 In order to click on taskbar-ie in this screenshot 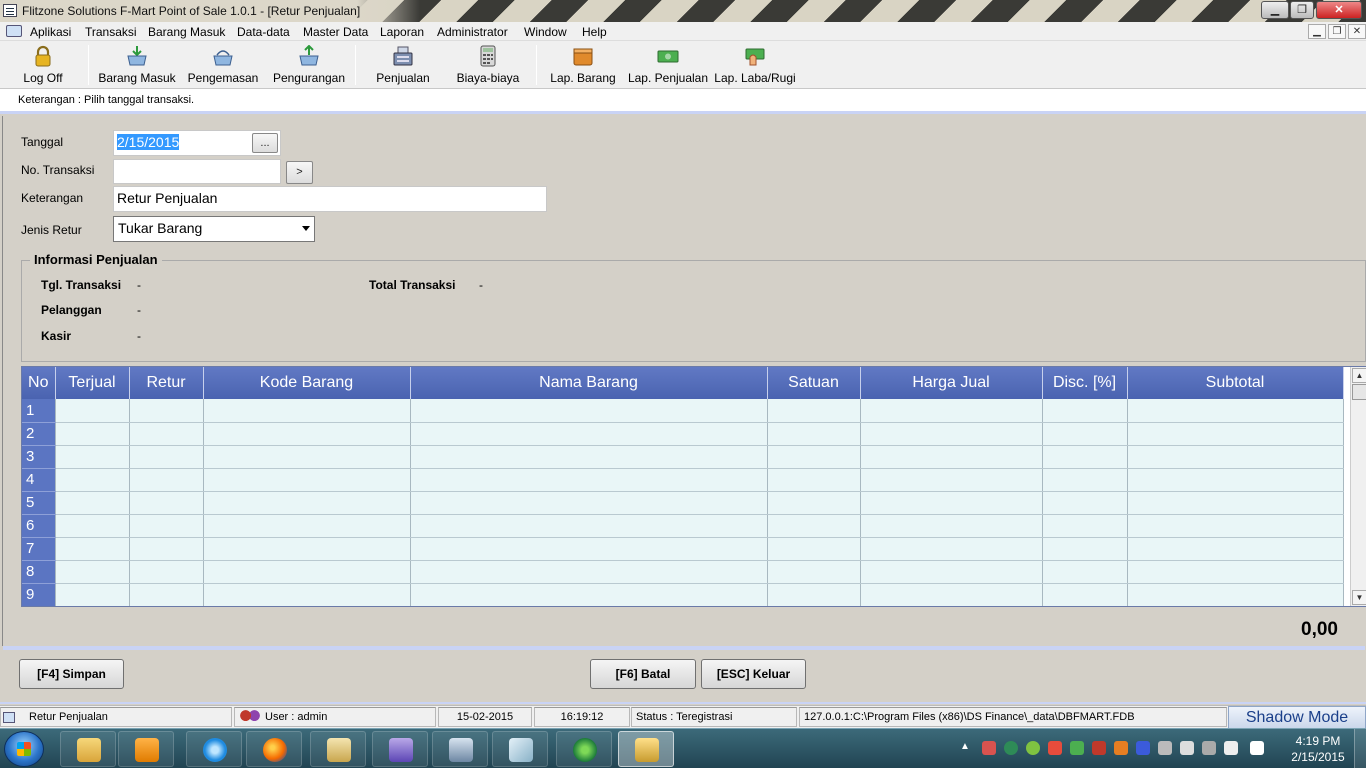, I will do `click(214, 749)`.